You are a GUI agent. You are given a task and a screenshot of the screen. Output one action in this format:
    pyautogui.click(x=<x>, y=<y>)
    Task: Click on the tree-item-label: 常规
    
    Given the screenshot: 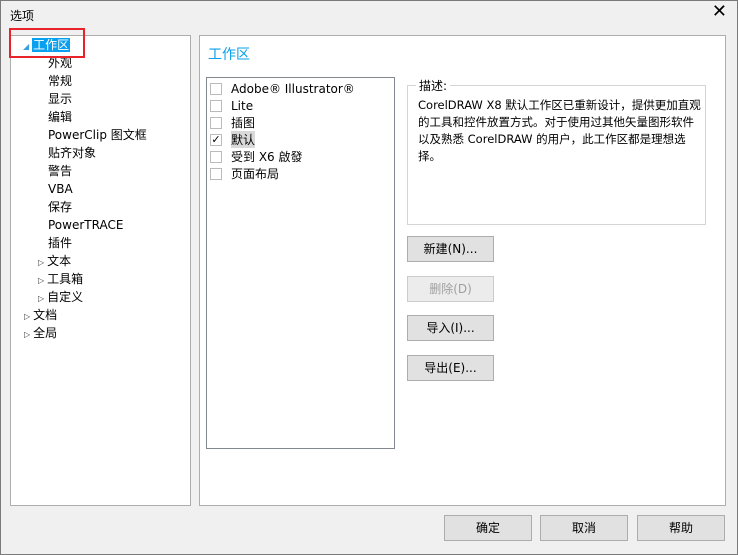 What is the action you would take?
    pyautogui.click(x=60, y=81)
    